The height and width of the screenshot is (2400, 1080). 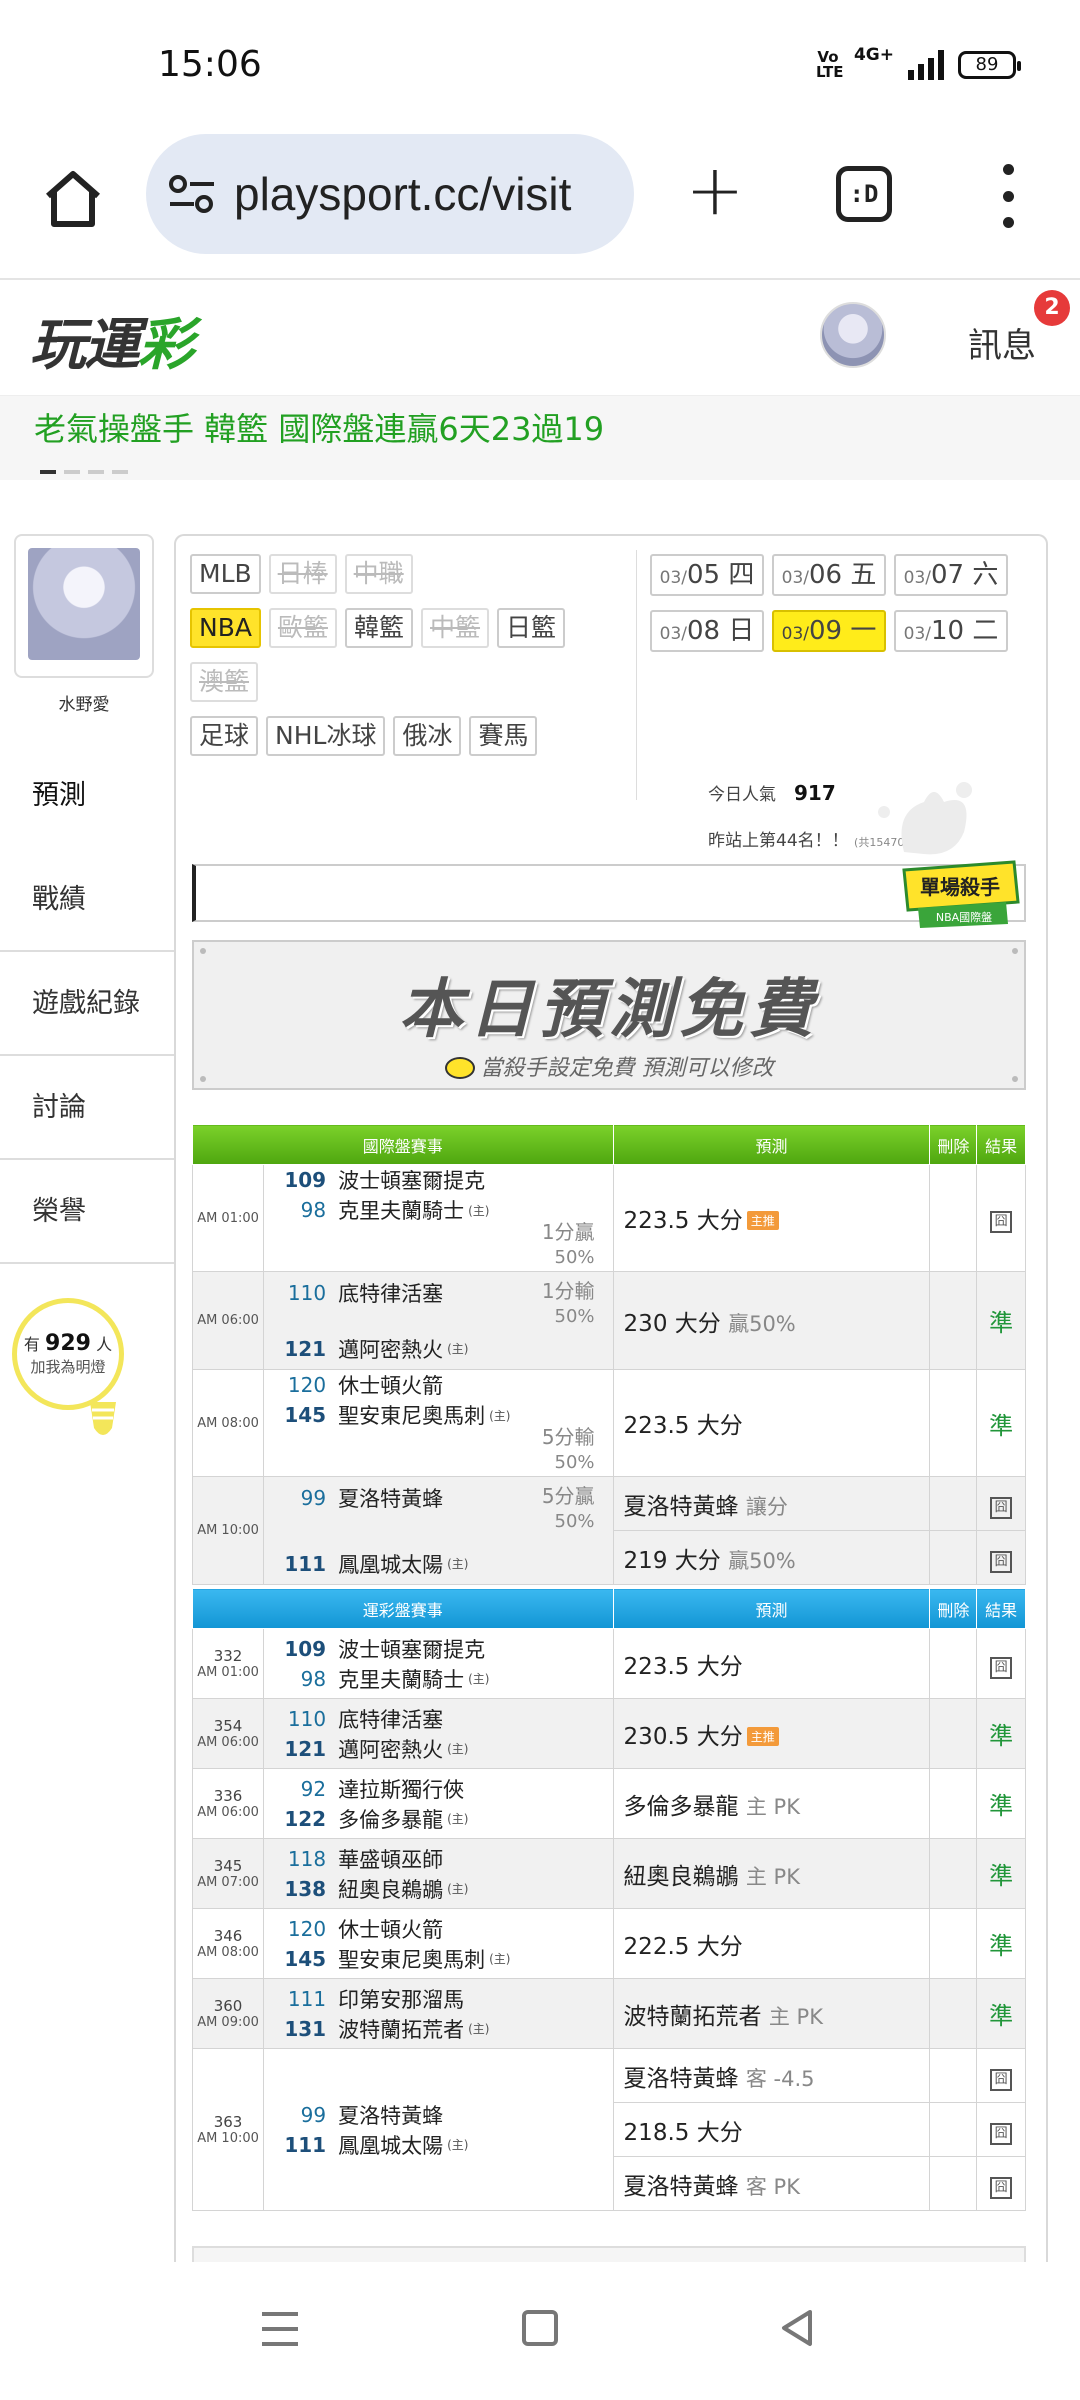 What do you see at coordinates (771, 1423) in the screenshot?
I see `prediction-cell: 223.5 大分` at bounding box center [771, 1423].